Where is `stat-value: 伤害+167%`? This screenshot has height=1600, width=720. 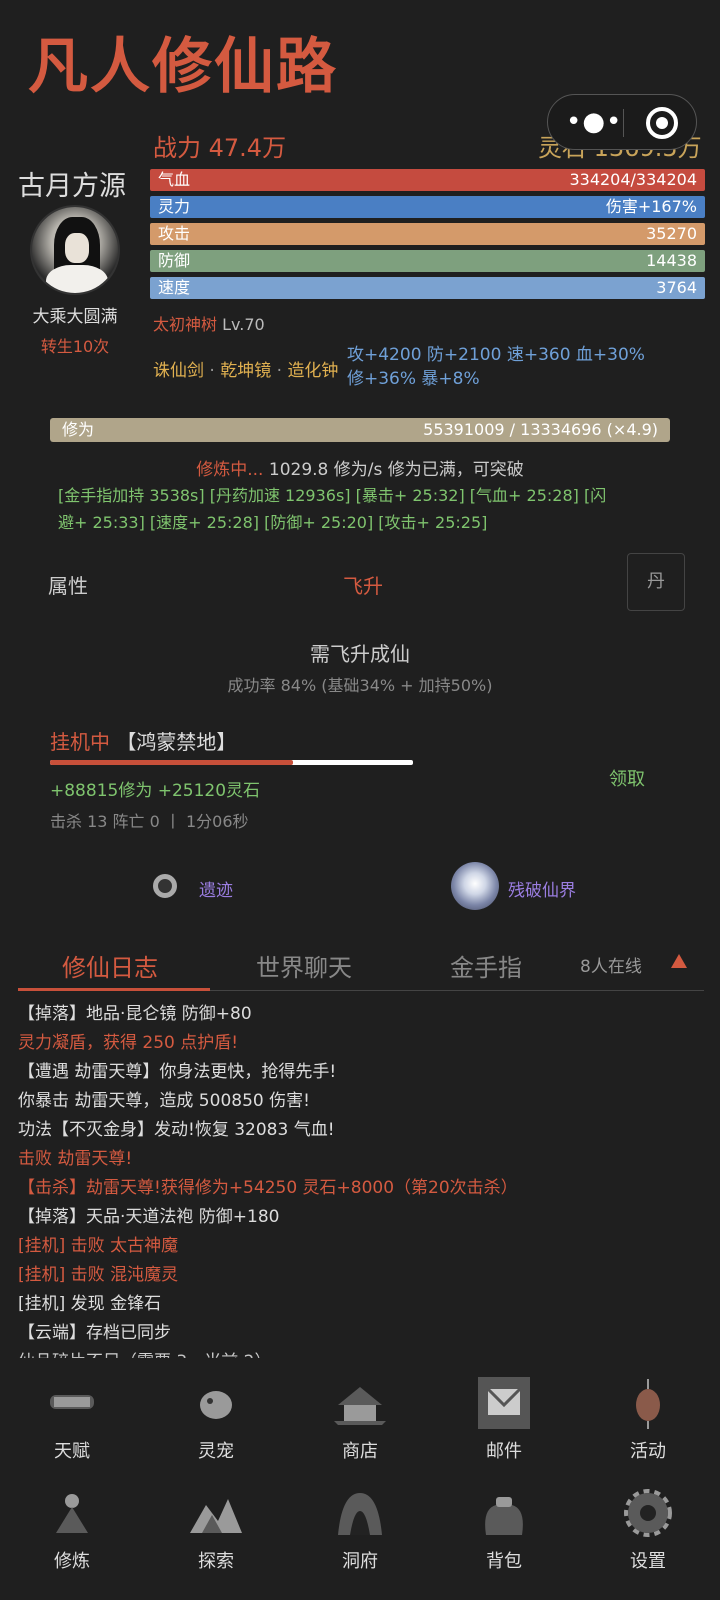
stat-value: 伤害+167% is located at coordinates (651, 206).